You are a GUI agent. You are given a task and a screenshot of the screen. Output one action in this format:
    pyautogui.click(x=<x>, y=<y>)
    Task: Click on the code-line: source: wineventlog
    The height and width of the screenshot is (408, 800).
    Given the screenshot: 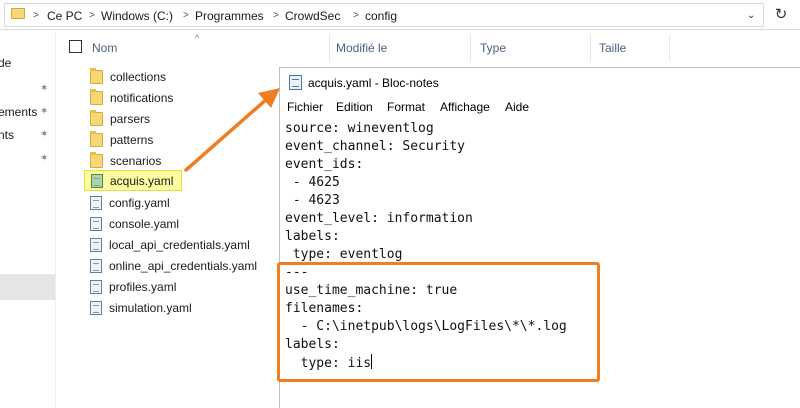 What is the action you would take?
    pyautogui.click(x=359, y=128)
    